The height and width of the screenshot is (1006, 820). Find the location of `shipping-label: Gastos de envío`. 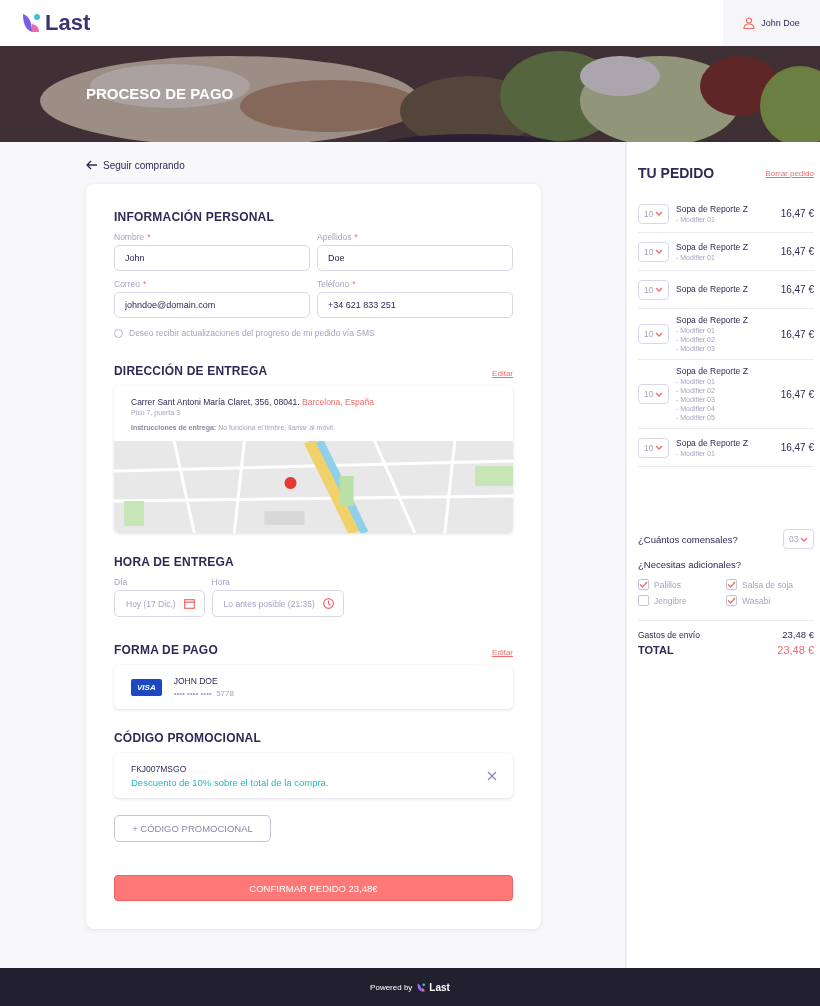

shipping-label: Gastos de envío is located at coordinates (669, 634).